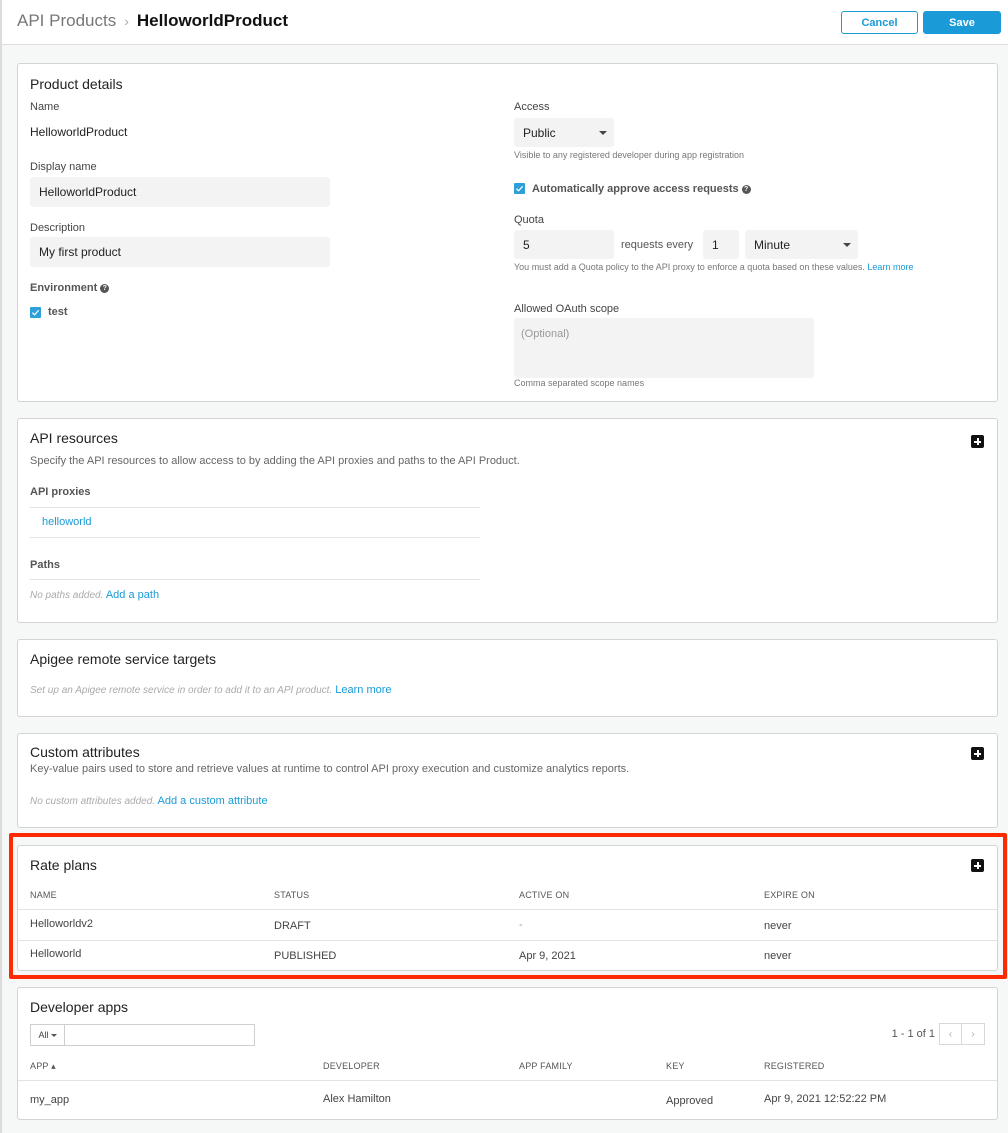 Image resolution: width=1008 pixels, height=1133 pixels. Describe the element at coordinates (879, 22) in the screenshot. I see `cancel-button: Cancel` at that location.